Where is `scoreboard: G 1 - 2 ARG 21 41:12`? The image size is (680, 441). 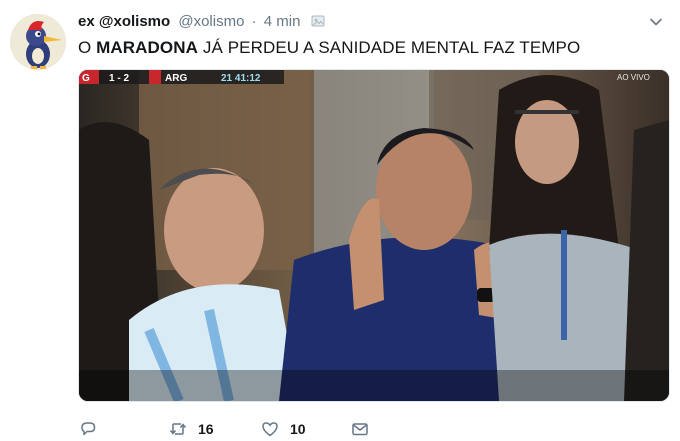
scoreboard: G 1 - 2 ARG 21 41:12 is located at coordinates (181, 77).